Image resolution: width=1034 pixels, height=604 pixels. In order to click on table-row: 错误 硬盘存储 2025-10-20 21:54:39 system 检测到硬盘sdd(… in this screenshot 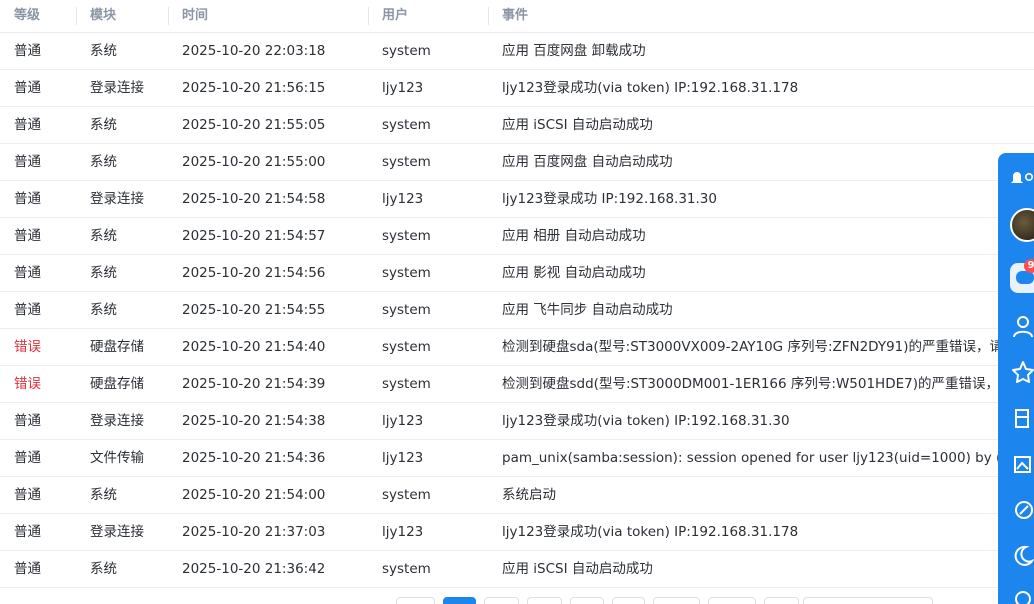, I will do `click(517, 384)`.